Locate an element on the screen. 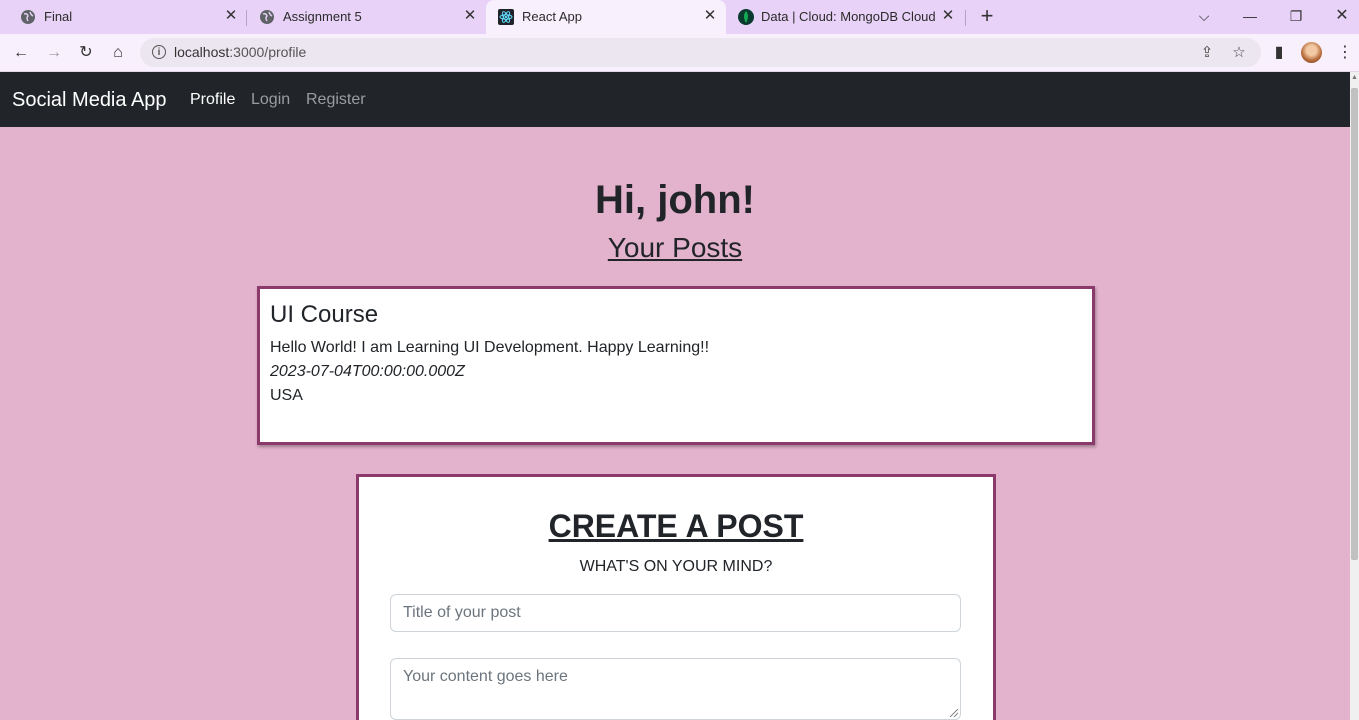  create-post-subheading: WHAT'S ON YOUR MIND? is located at coordinates (676, 566).